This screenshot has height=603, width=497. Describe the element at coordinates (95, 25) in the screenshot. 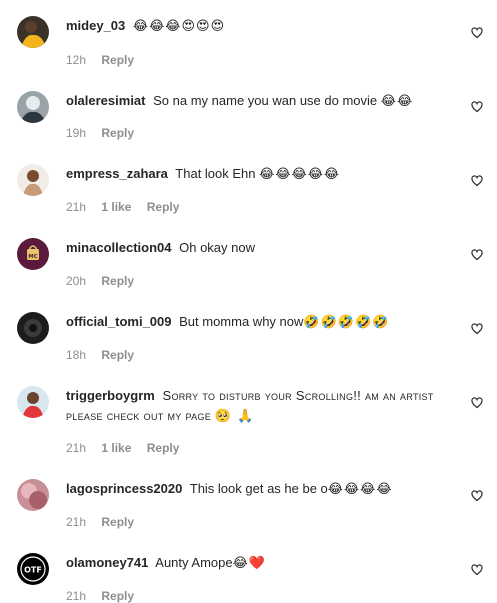

I see `comment-username: midey_03` at that location.